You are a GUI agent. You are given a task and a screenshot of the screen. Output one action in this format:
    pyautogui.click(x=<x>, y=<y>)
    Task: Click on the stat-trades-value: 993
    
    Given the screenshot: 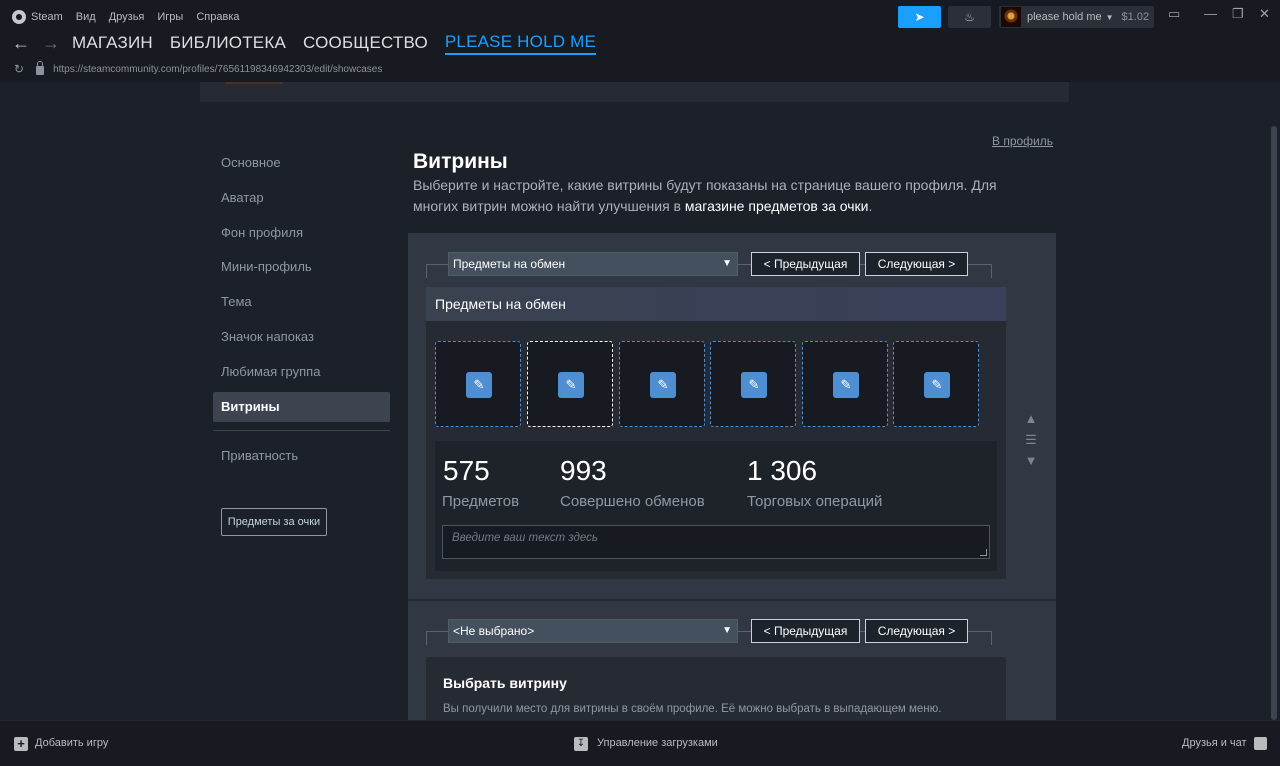 What is the action you would take?
    pyautogui.click(x=583, y=470)
    